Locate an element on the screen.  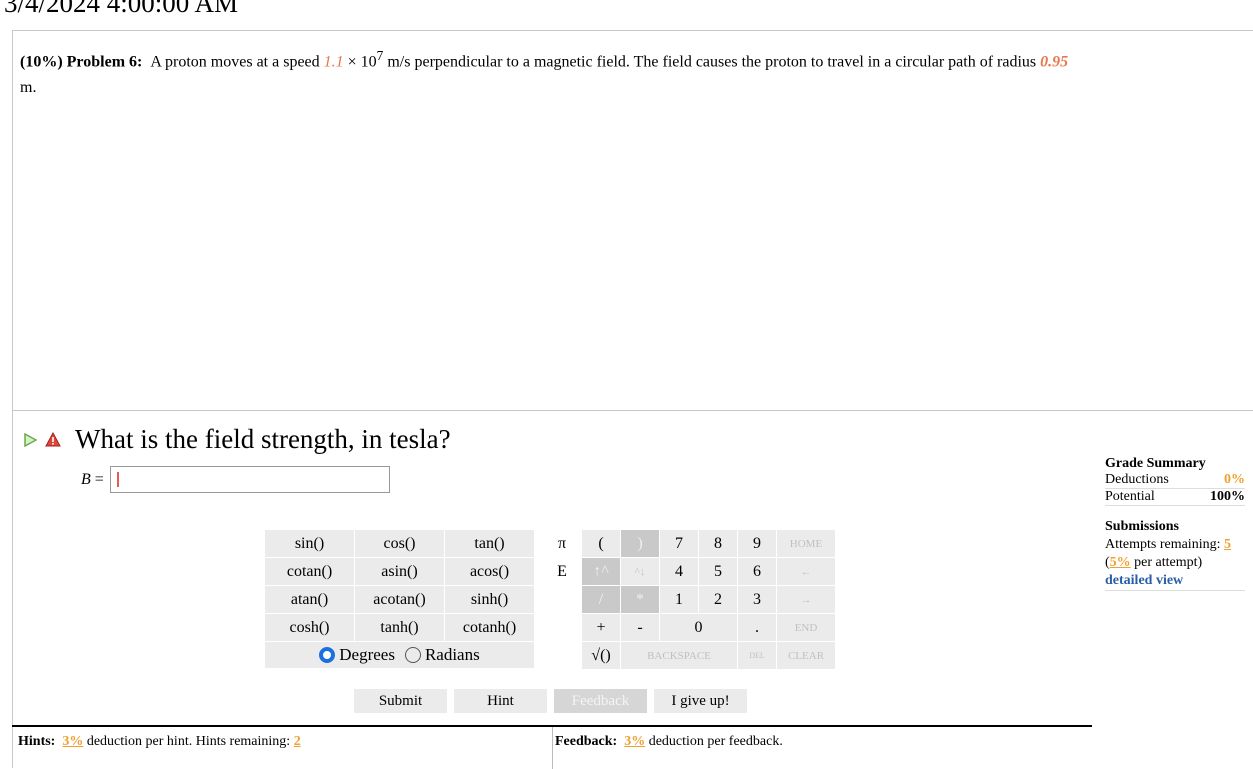
key-sinh: sinh() is located at coordinates (489, 599).